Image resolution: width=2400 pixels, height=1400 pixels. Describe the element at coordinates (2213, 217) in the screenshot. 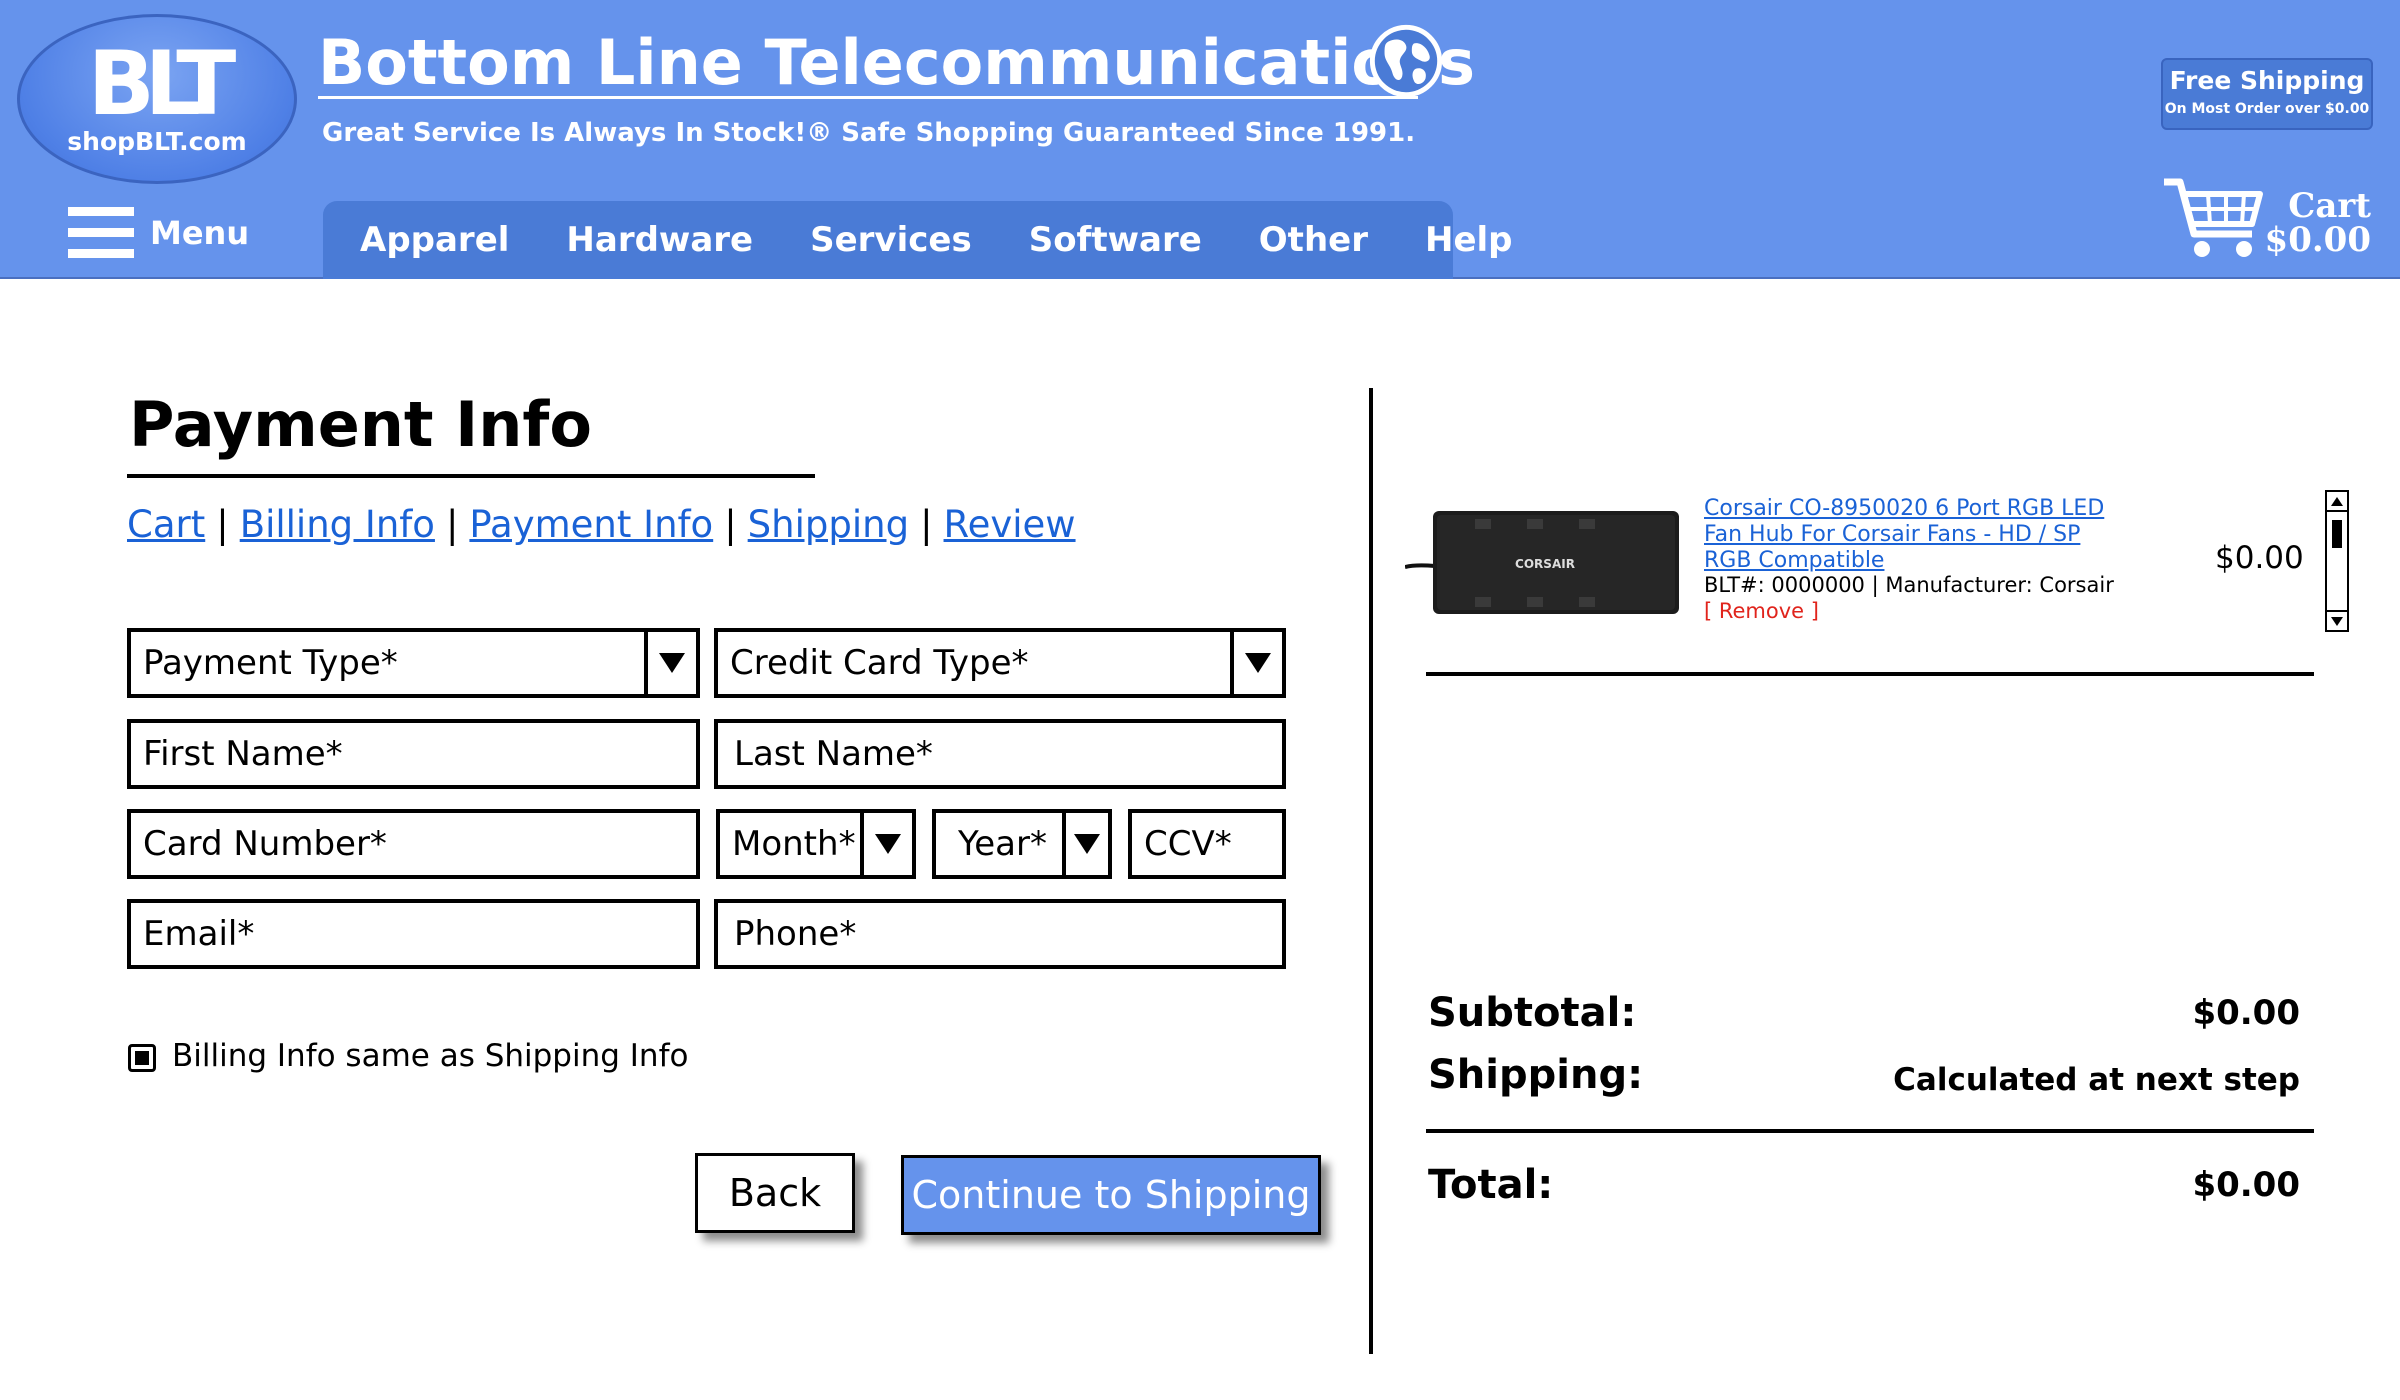

I see `cart-icon` at that location.